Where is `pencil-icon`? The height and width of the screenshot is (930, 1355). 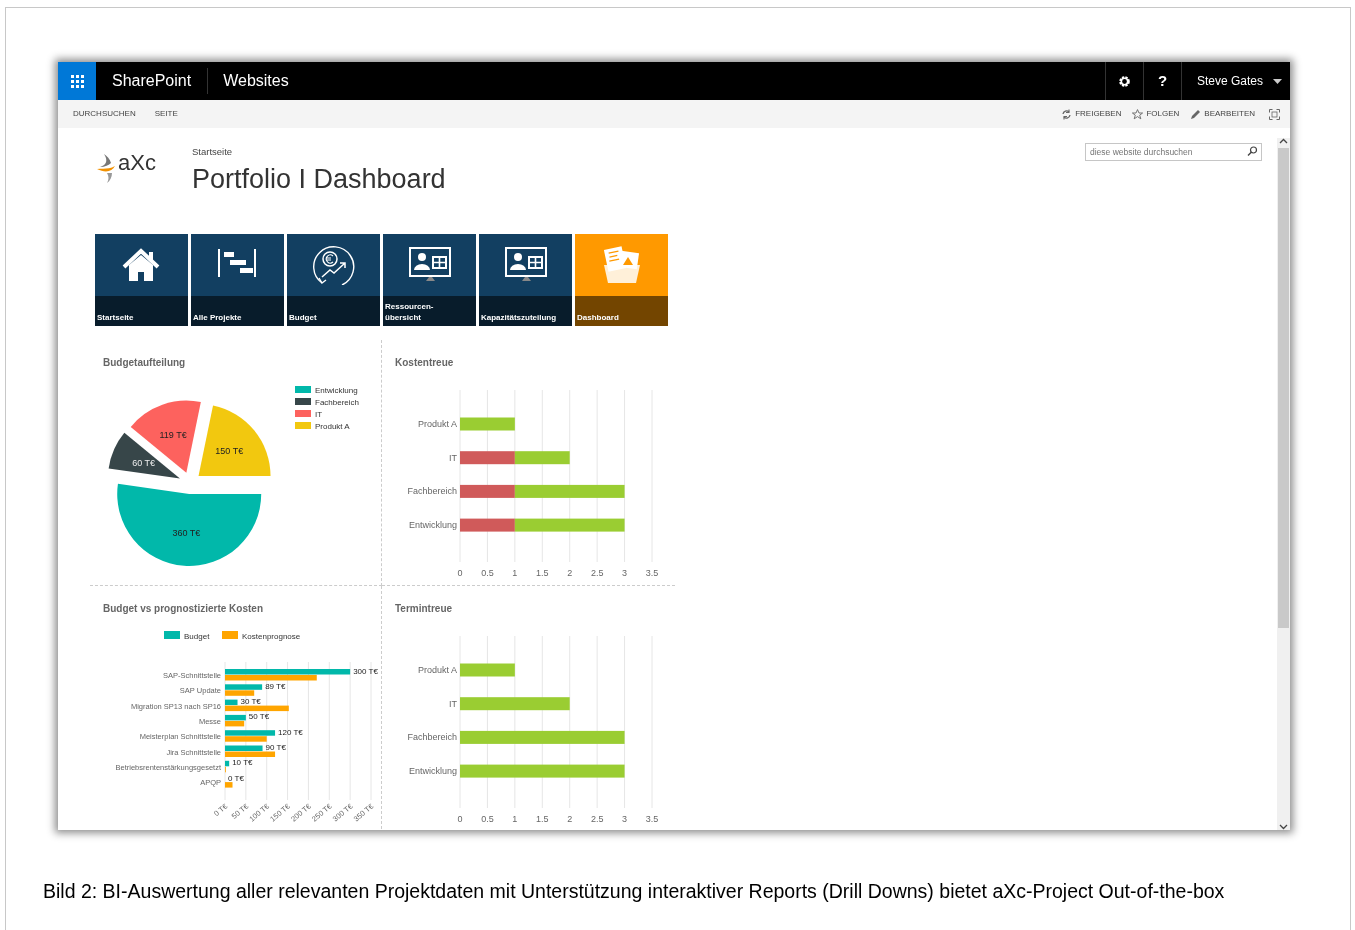
pencil-icon is located at coordinates (1196, 114).